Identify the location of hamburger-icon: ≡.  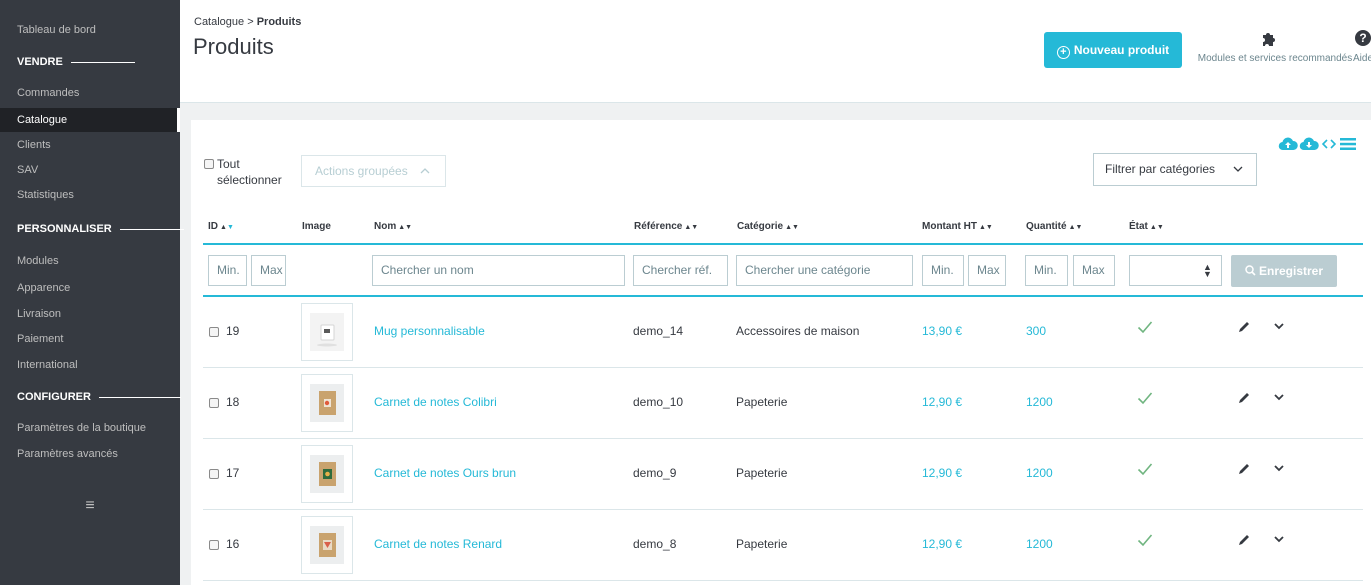
(90, 506).